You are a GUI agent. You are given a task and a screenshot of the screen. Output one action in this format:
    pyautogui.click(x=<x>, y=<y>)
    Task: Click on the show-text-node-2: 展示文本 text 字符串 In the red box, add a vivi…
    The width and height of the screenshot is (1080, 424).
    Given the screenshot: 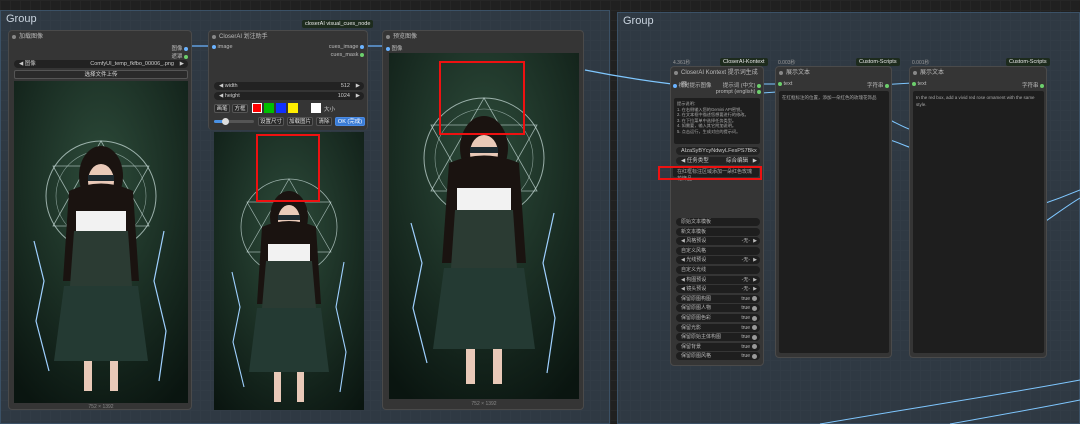 What is the action you would take?
    pyautogui.click(x=978, y=212)
    